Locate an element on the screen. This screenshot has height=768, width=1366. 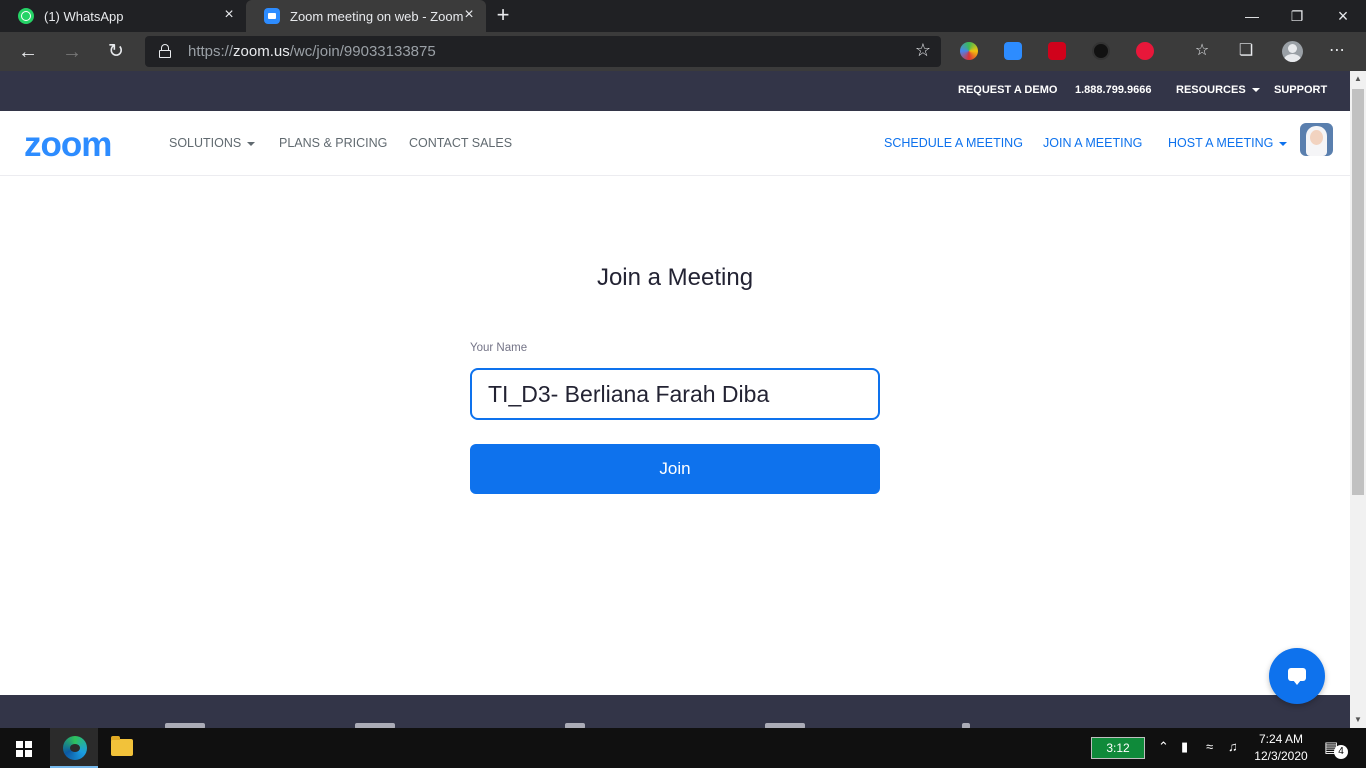
minimize-button: — is located at coordinates (1252, 16).